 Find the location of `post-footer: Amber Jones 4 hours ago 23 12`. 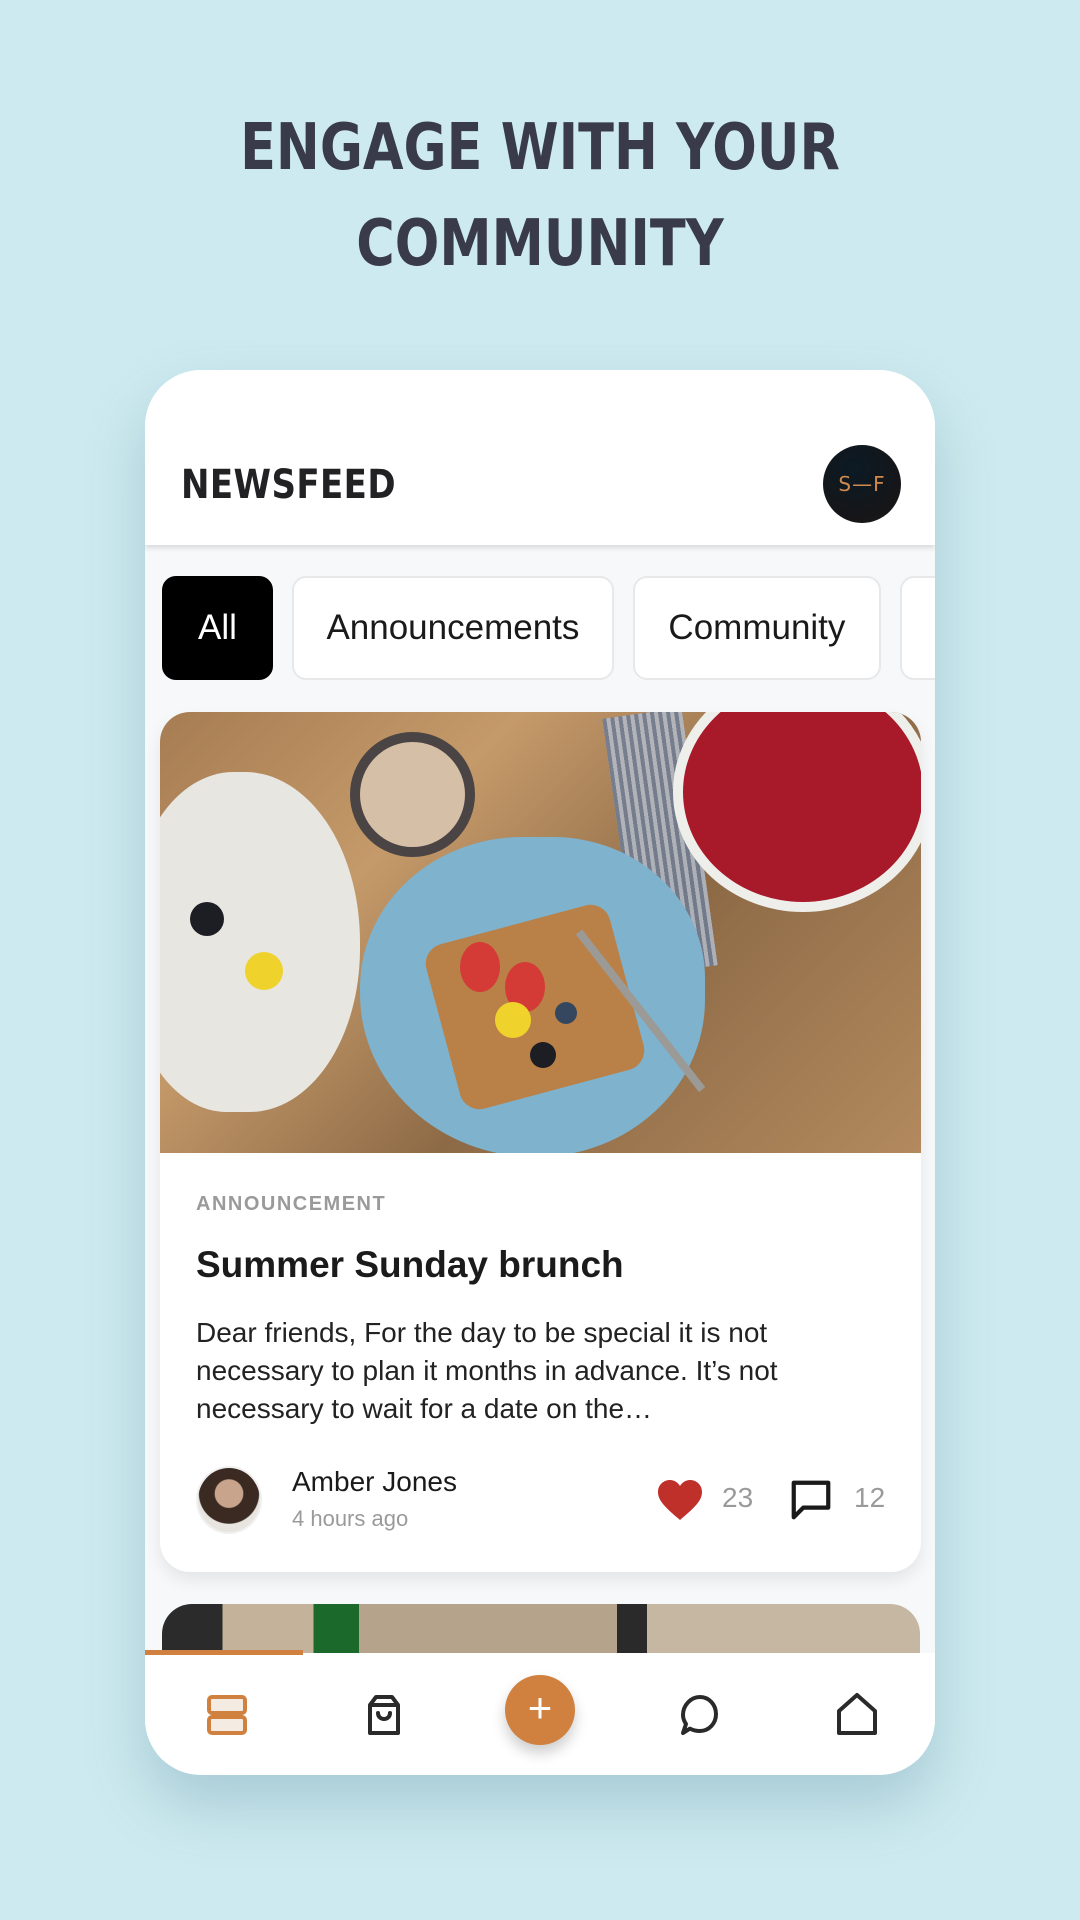

post-footer: Amber Jones 4 hours ago 23 12 is located at coordinates (546, 1501).